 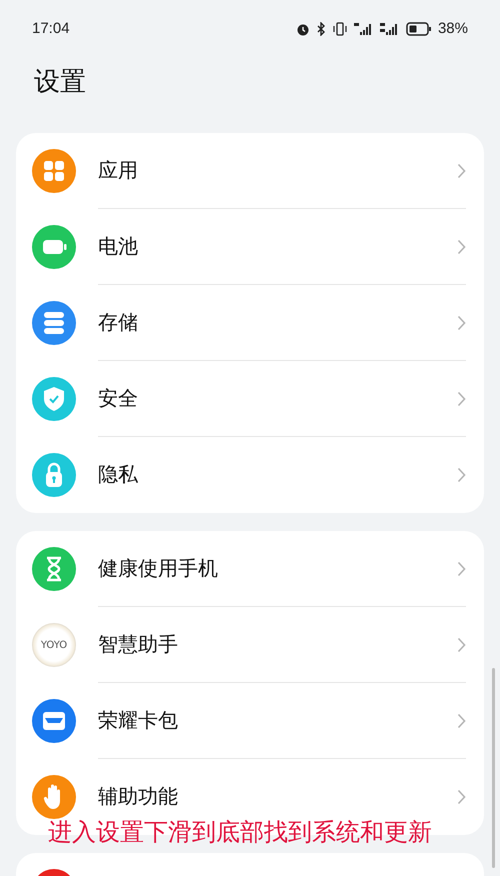 I want to click on vibrate-icon, so click(x=340, y=29).